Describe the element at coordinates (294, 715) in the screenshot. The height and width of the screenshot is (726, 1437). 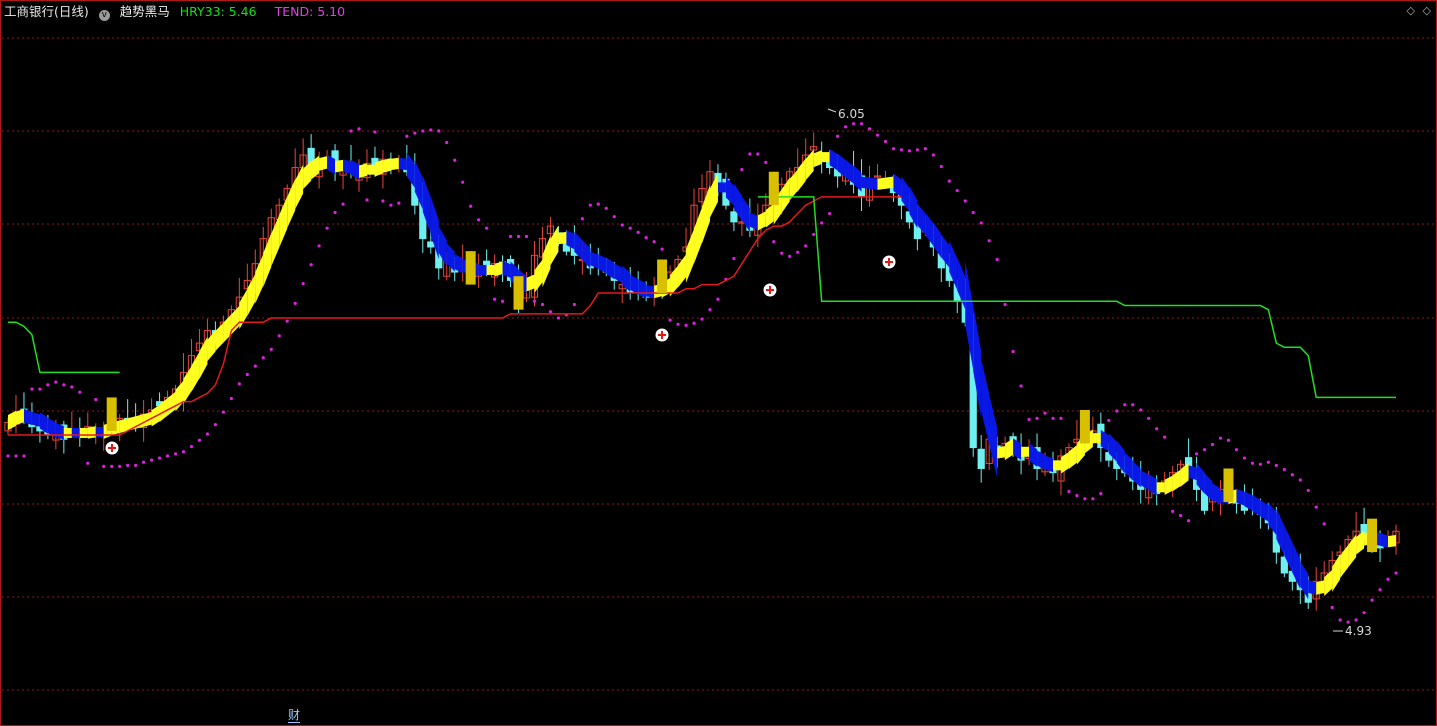
I see `finance-tag: 财` at that location.